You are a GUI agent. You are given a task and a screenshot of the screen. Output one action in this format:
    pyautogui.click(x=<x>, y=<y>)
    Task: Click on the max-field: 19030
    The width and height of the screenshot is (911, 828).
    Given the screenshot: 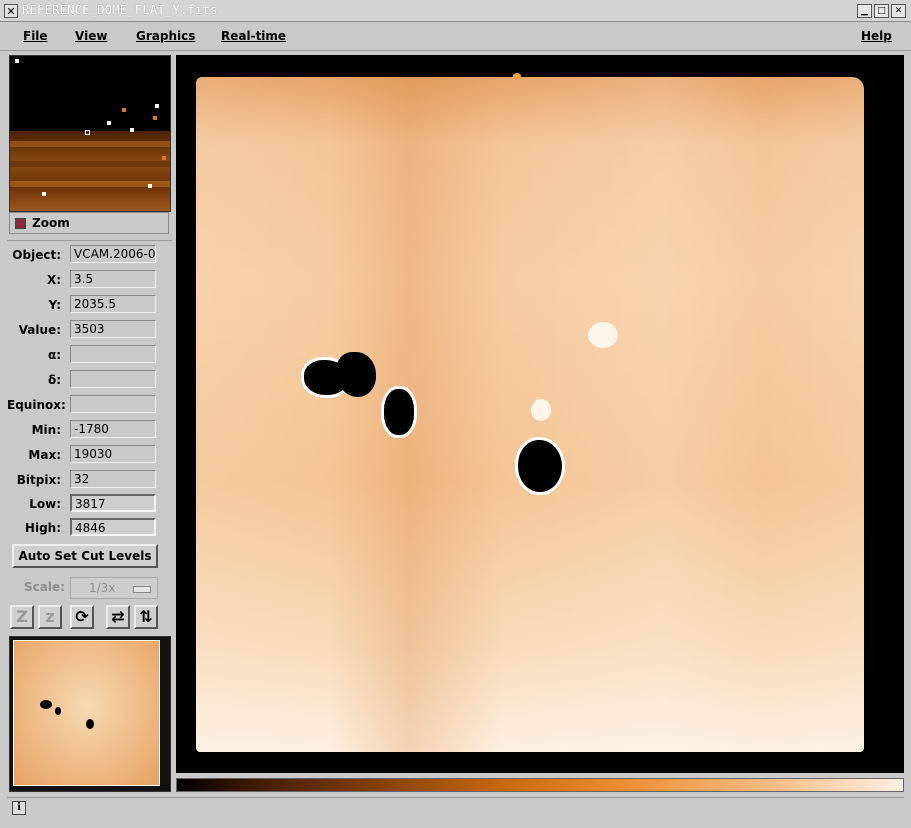 What is the action you would take?
    pyautogui.click(x=113, y=454)
    